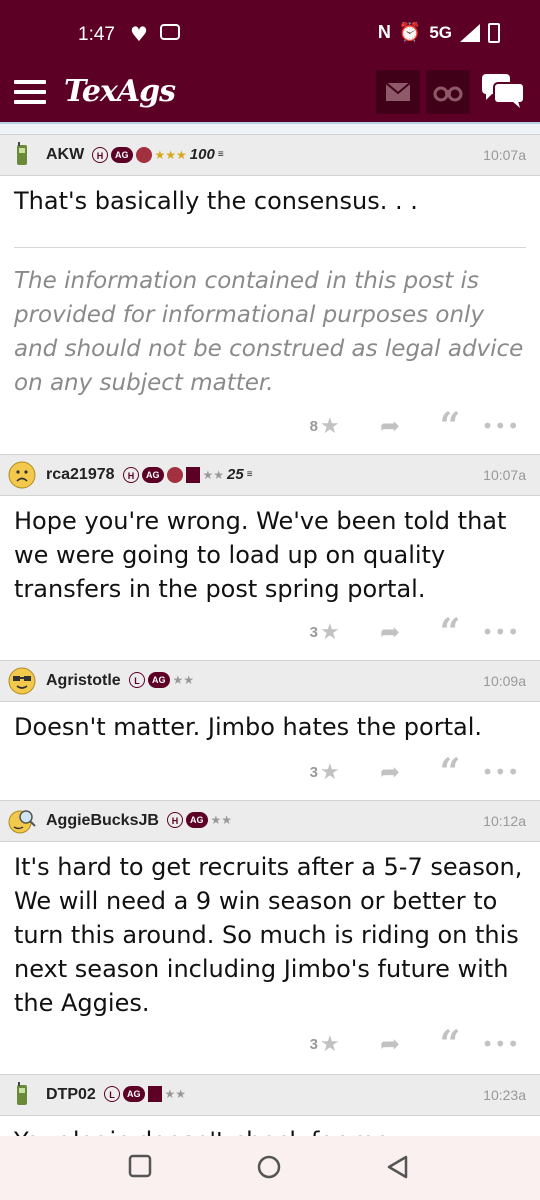 This screenshot has width=540, height=1200. What do you see at coordinates (102, 821) in the screenshot?
I see `username: AggieBucksJB` at bounding box center [102, 821].